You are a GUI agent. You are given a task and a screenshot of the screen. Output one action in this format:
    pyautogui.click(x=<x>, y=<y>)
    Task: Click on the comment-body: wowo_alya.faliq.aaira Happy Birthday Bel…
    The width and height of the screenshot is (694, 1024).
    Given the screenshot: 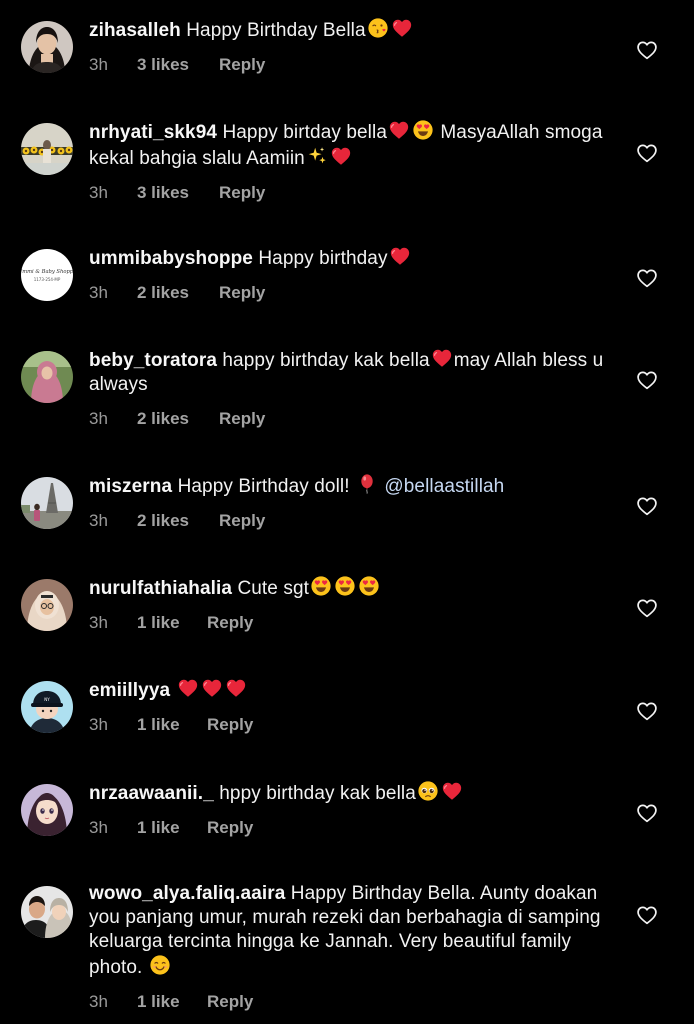 What is the action you would take?
    pyautogui.click(x=349, y=948)
    